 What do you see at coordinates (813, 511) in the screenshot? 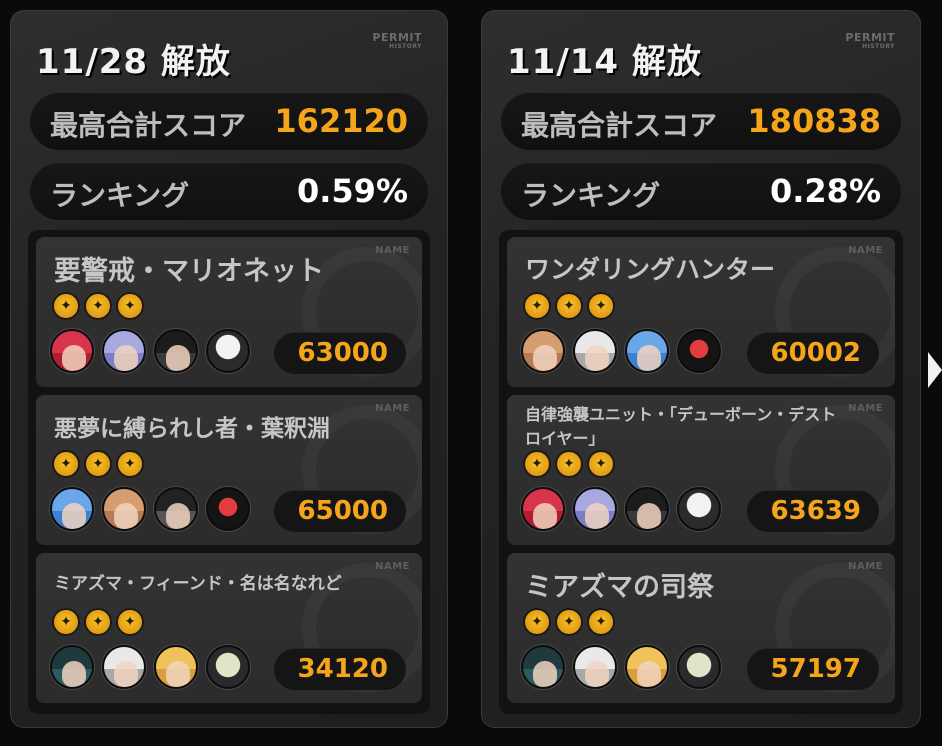
I see `stage-score: 63639` at bounding box center [813, 511].